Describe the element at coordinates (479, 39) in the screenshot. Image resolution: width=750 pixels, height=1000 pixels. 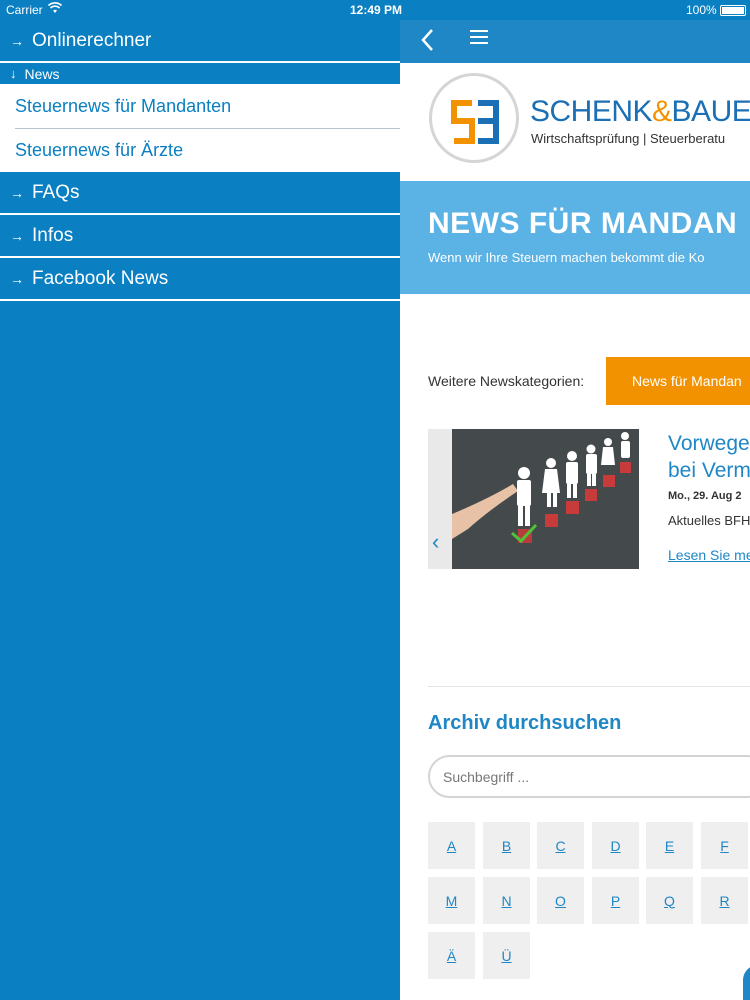
I see `hamburger-menu-icon` at that location.